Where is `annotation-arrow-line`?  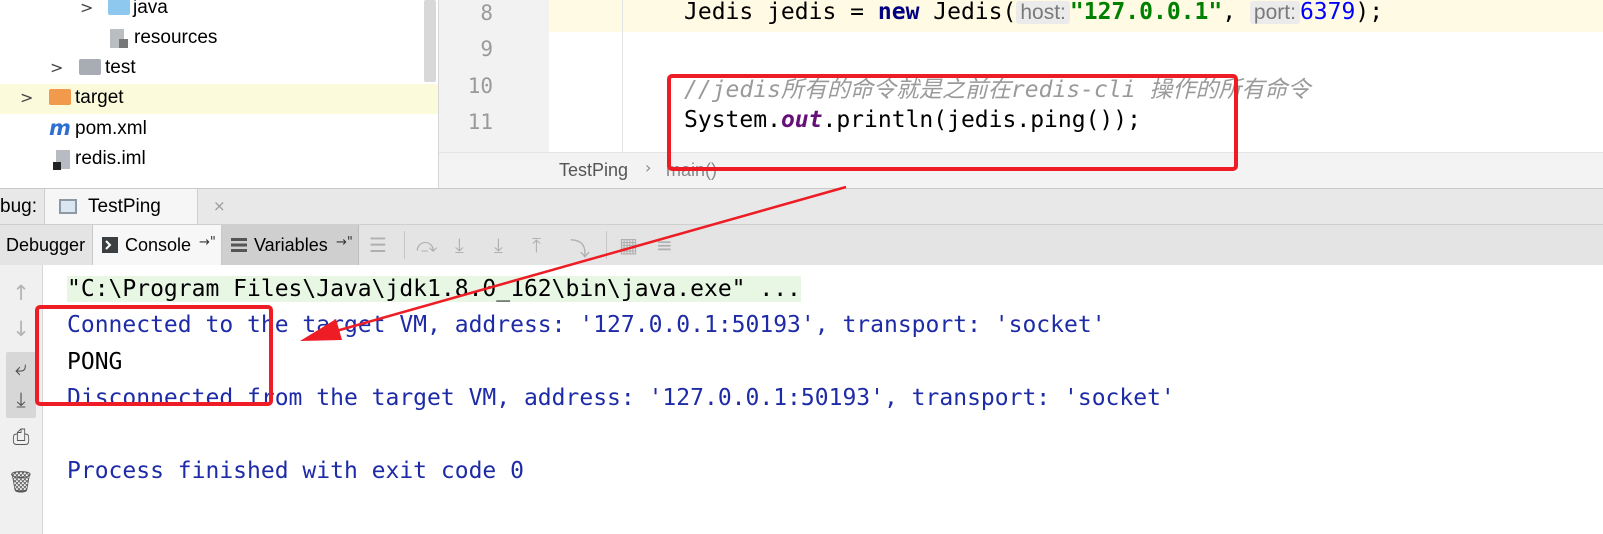 annotation-arrow-line is located at coordinates (584, 261).